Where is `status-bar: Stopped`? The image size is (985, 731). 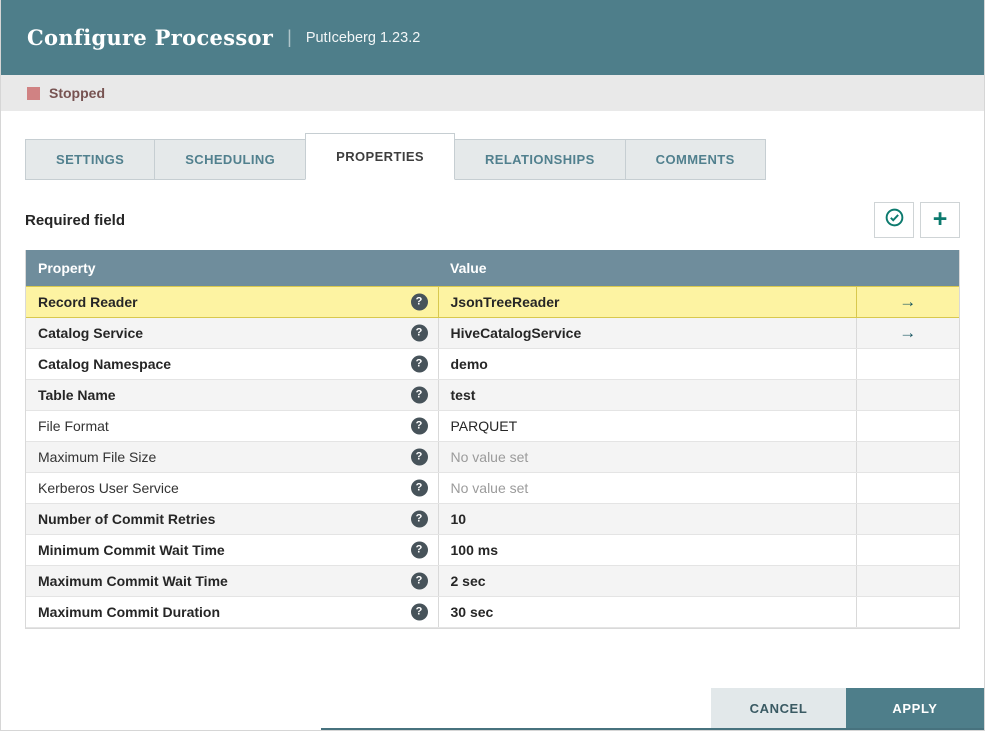
status-bar: Stopped is located at coordinates (492, 93).